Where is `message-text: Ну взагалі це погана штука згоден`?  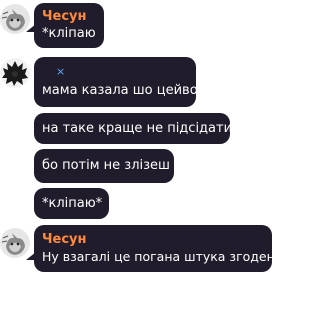
message-text: Ну взагалі це погана штука згоден is located at coordinates (158, 256).